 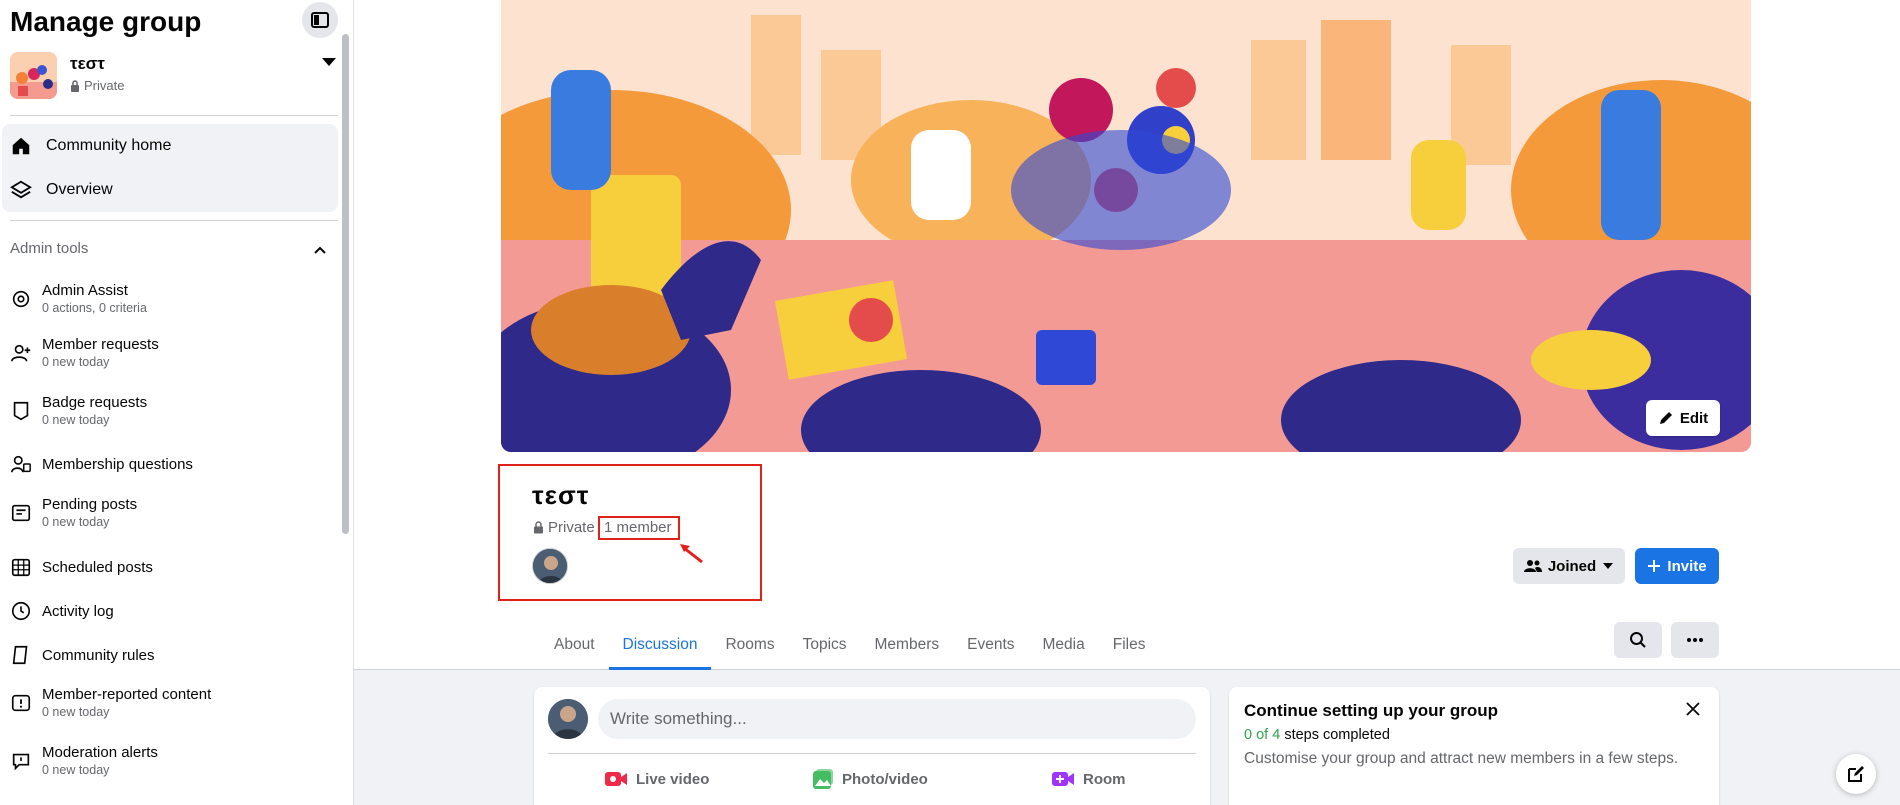 I want to click on home-icon, so click(x=21, y=146).